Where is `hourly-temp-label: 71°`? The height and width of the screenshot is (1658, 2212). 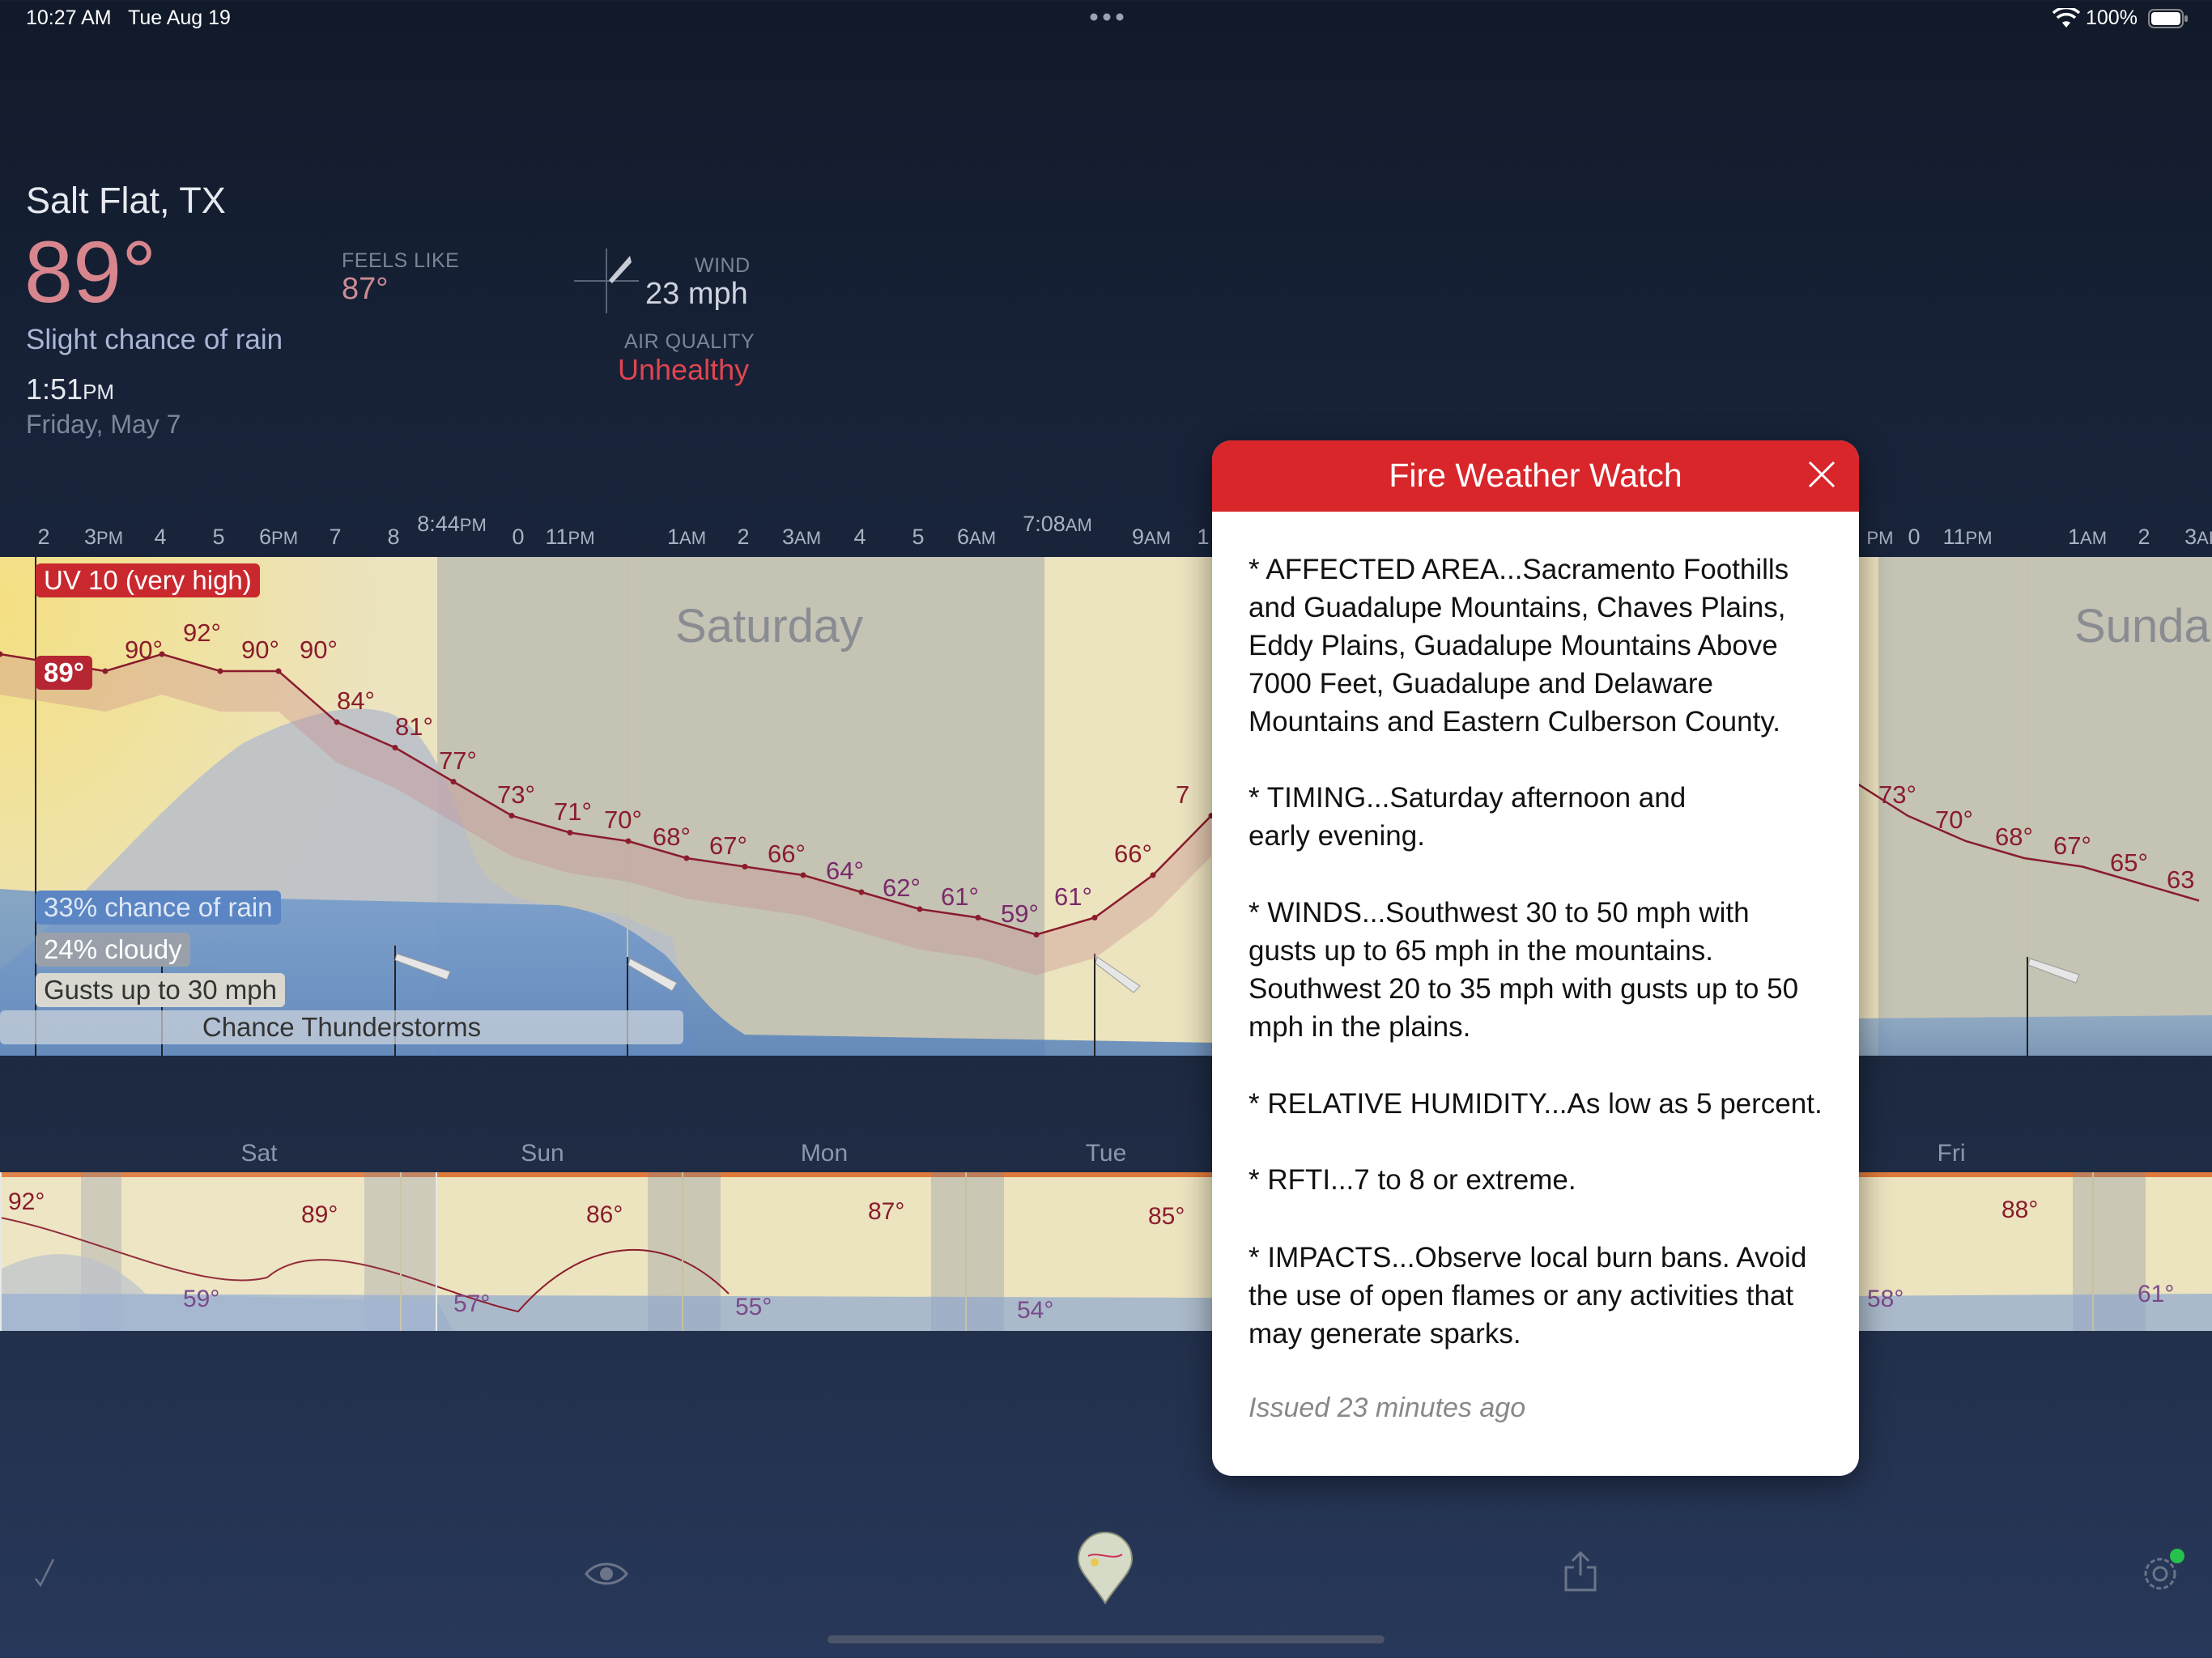
hourly-temp-label: 71° is located at coordinates (573, 811).